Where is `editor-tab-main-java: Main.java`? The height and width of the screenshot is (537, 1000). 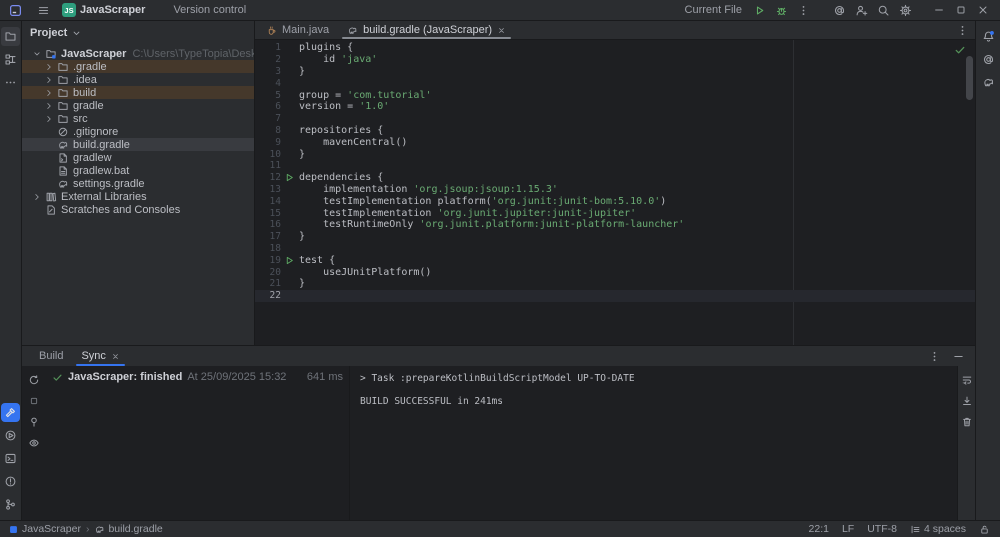 editor-tab-main-java: Main.java is located at coordinates (297, 30).